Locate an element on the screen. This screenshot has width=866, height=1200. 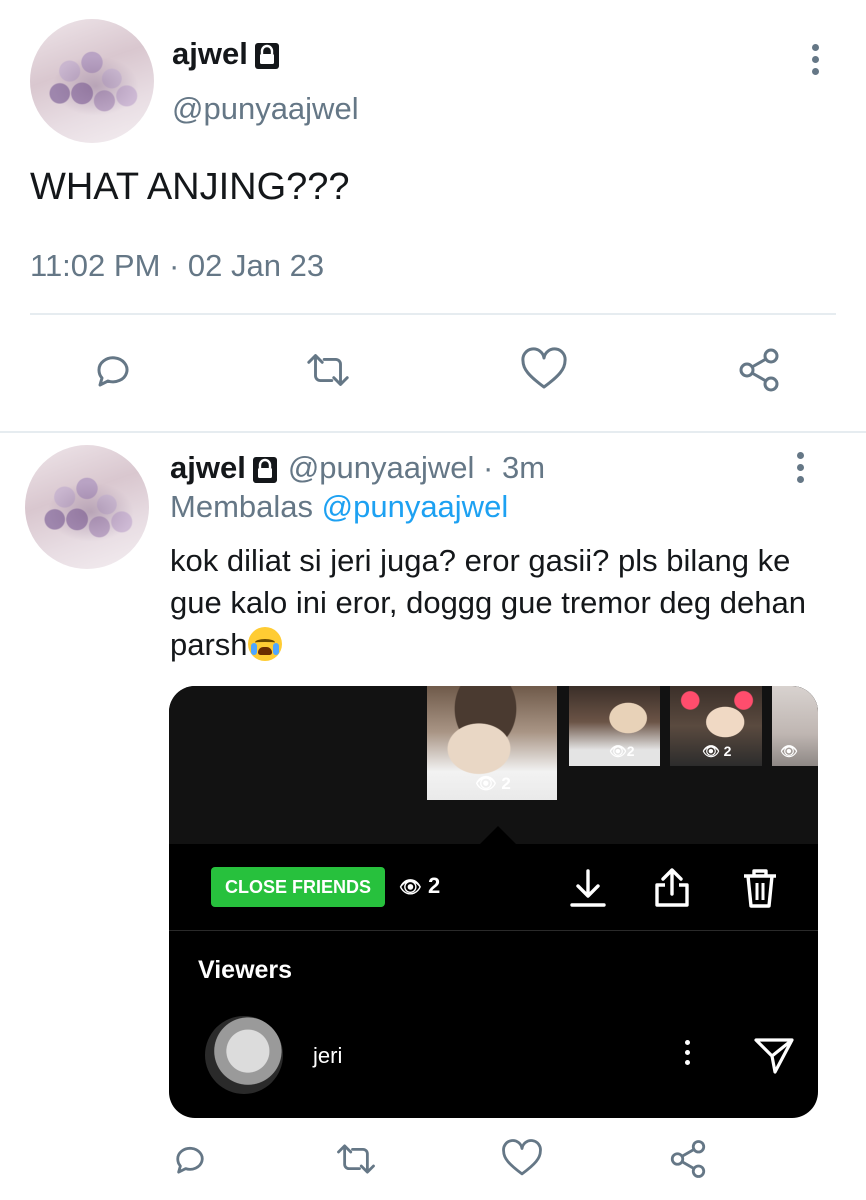
tweet-actions is located at coordinates (436, 370).